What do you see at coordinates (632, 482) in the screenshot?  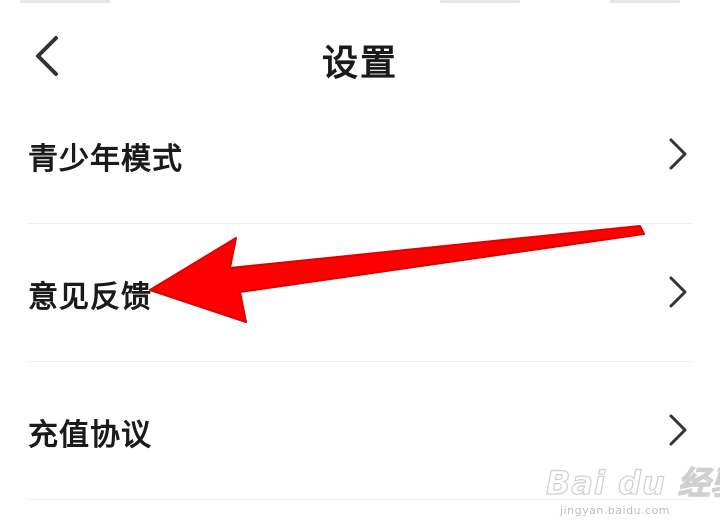 I see `watermark-logo: Bai du 经验` at bounding box center [632, 482].